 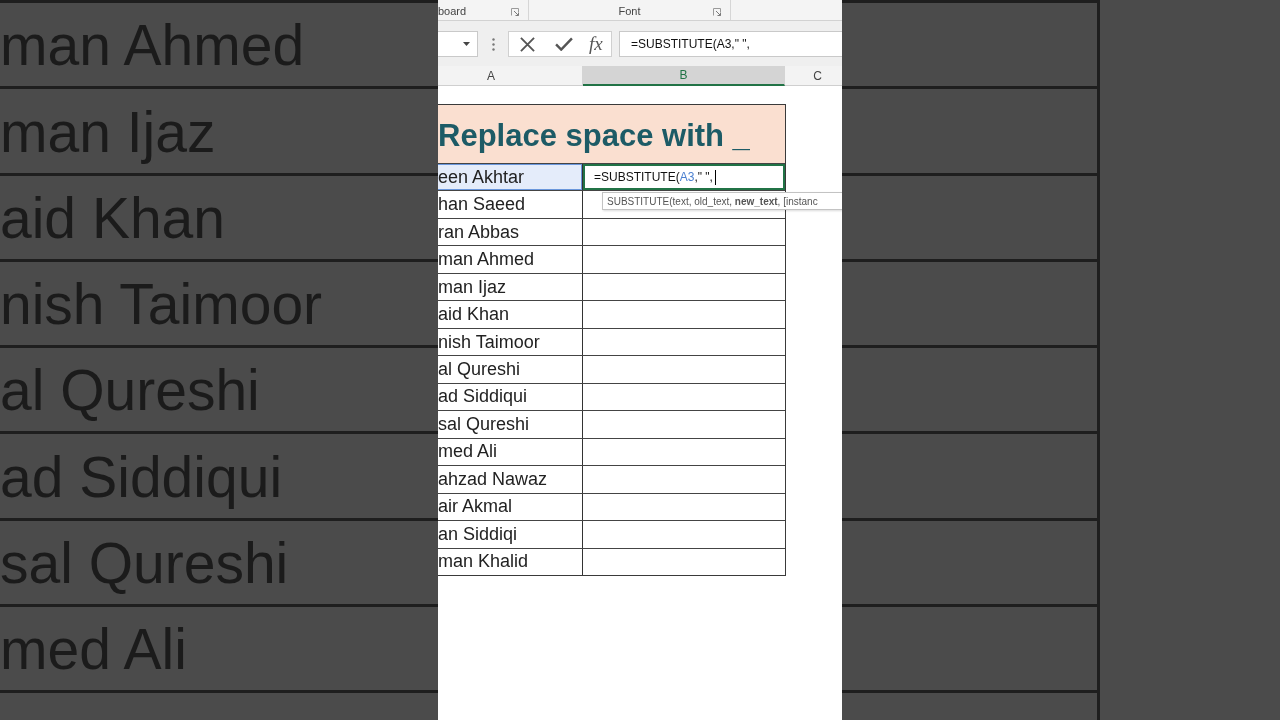 I want to click on title-cell: Replace space with _, so click(x=611, y=133).